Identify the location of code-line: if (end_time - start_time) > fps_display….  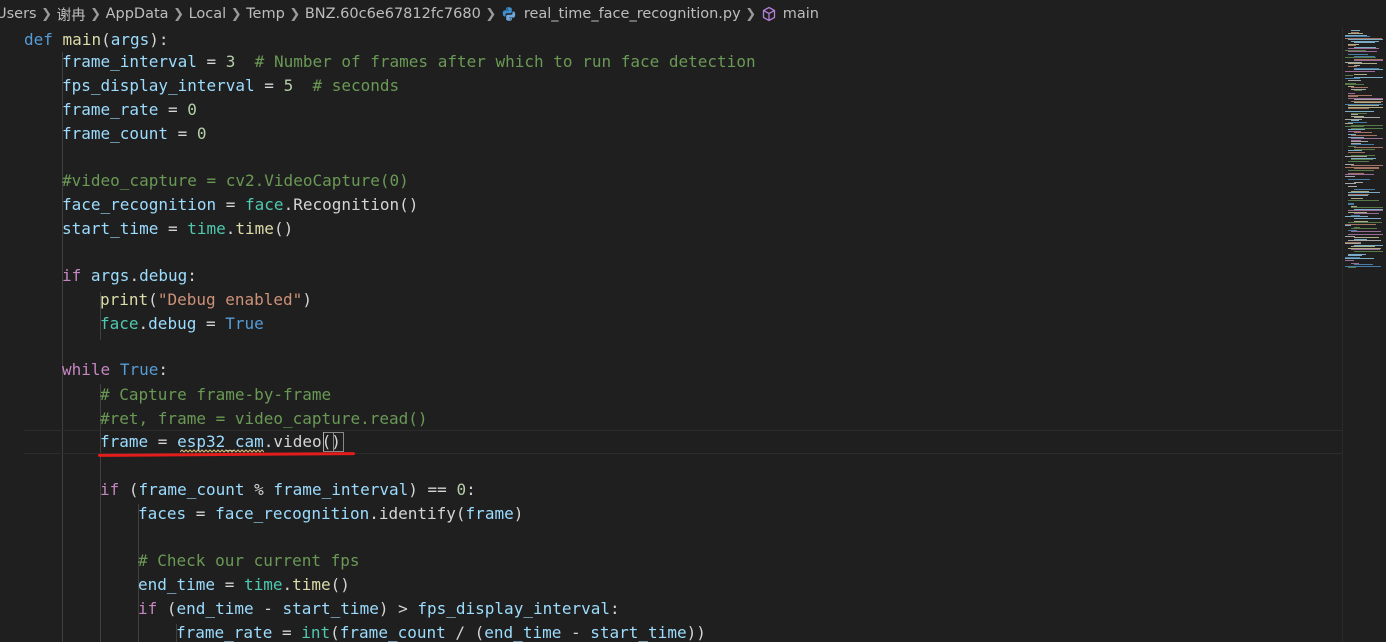
(379, 609).